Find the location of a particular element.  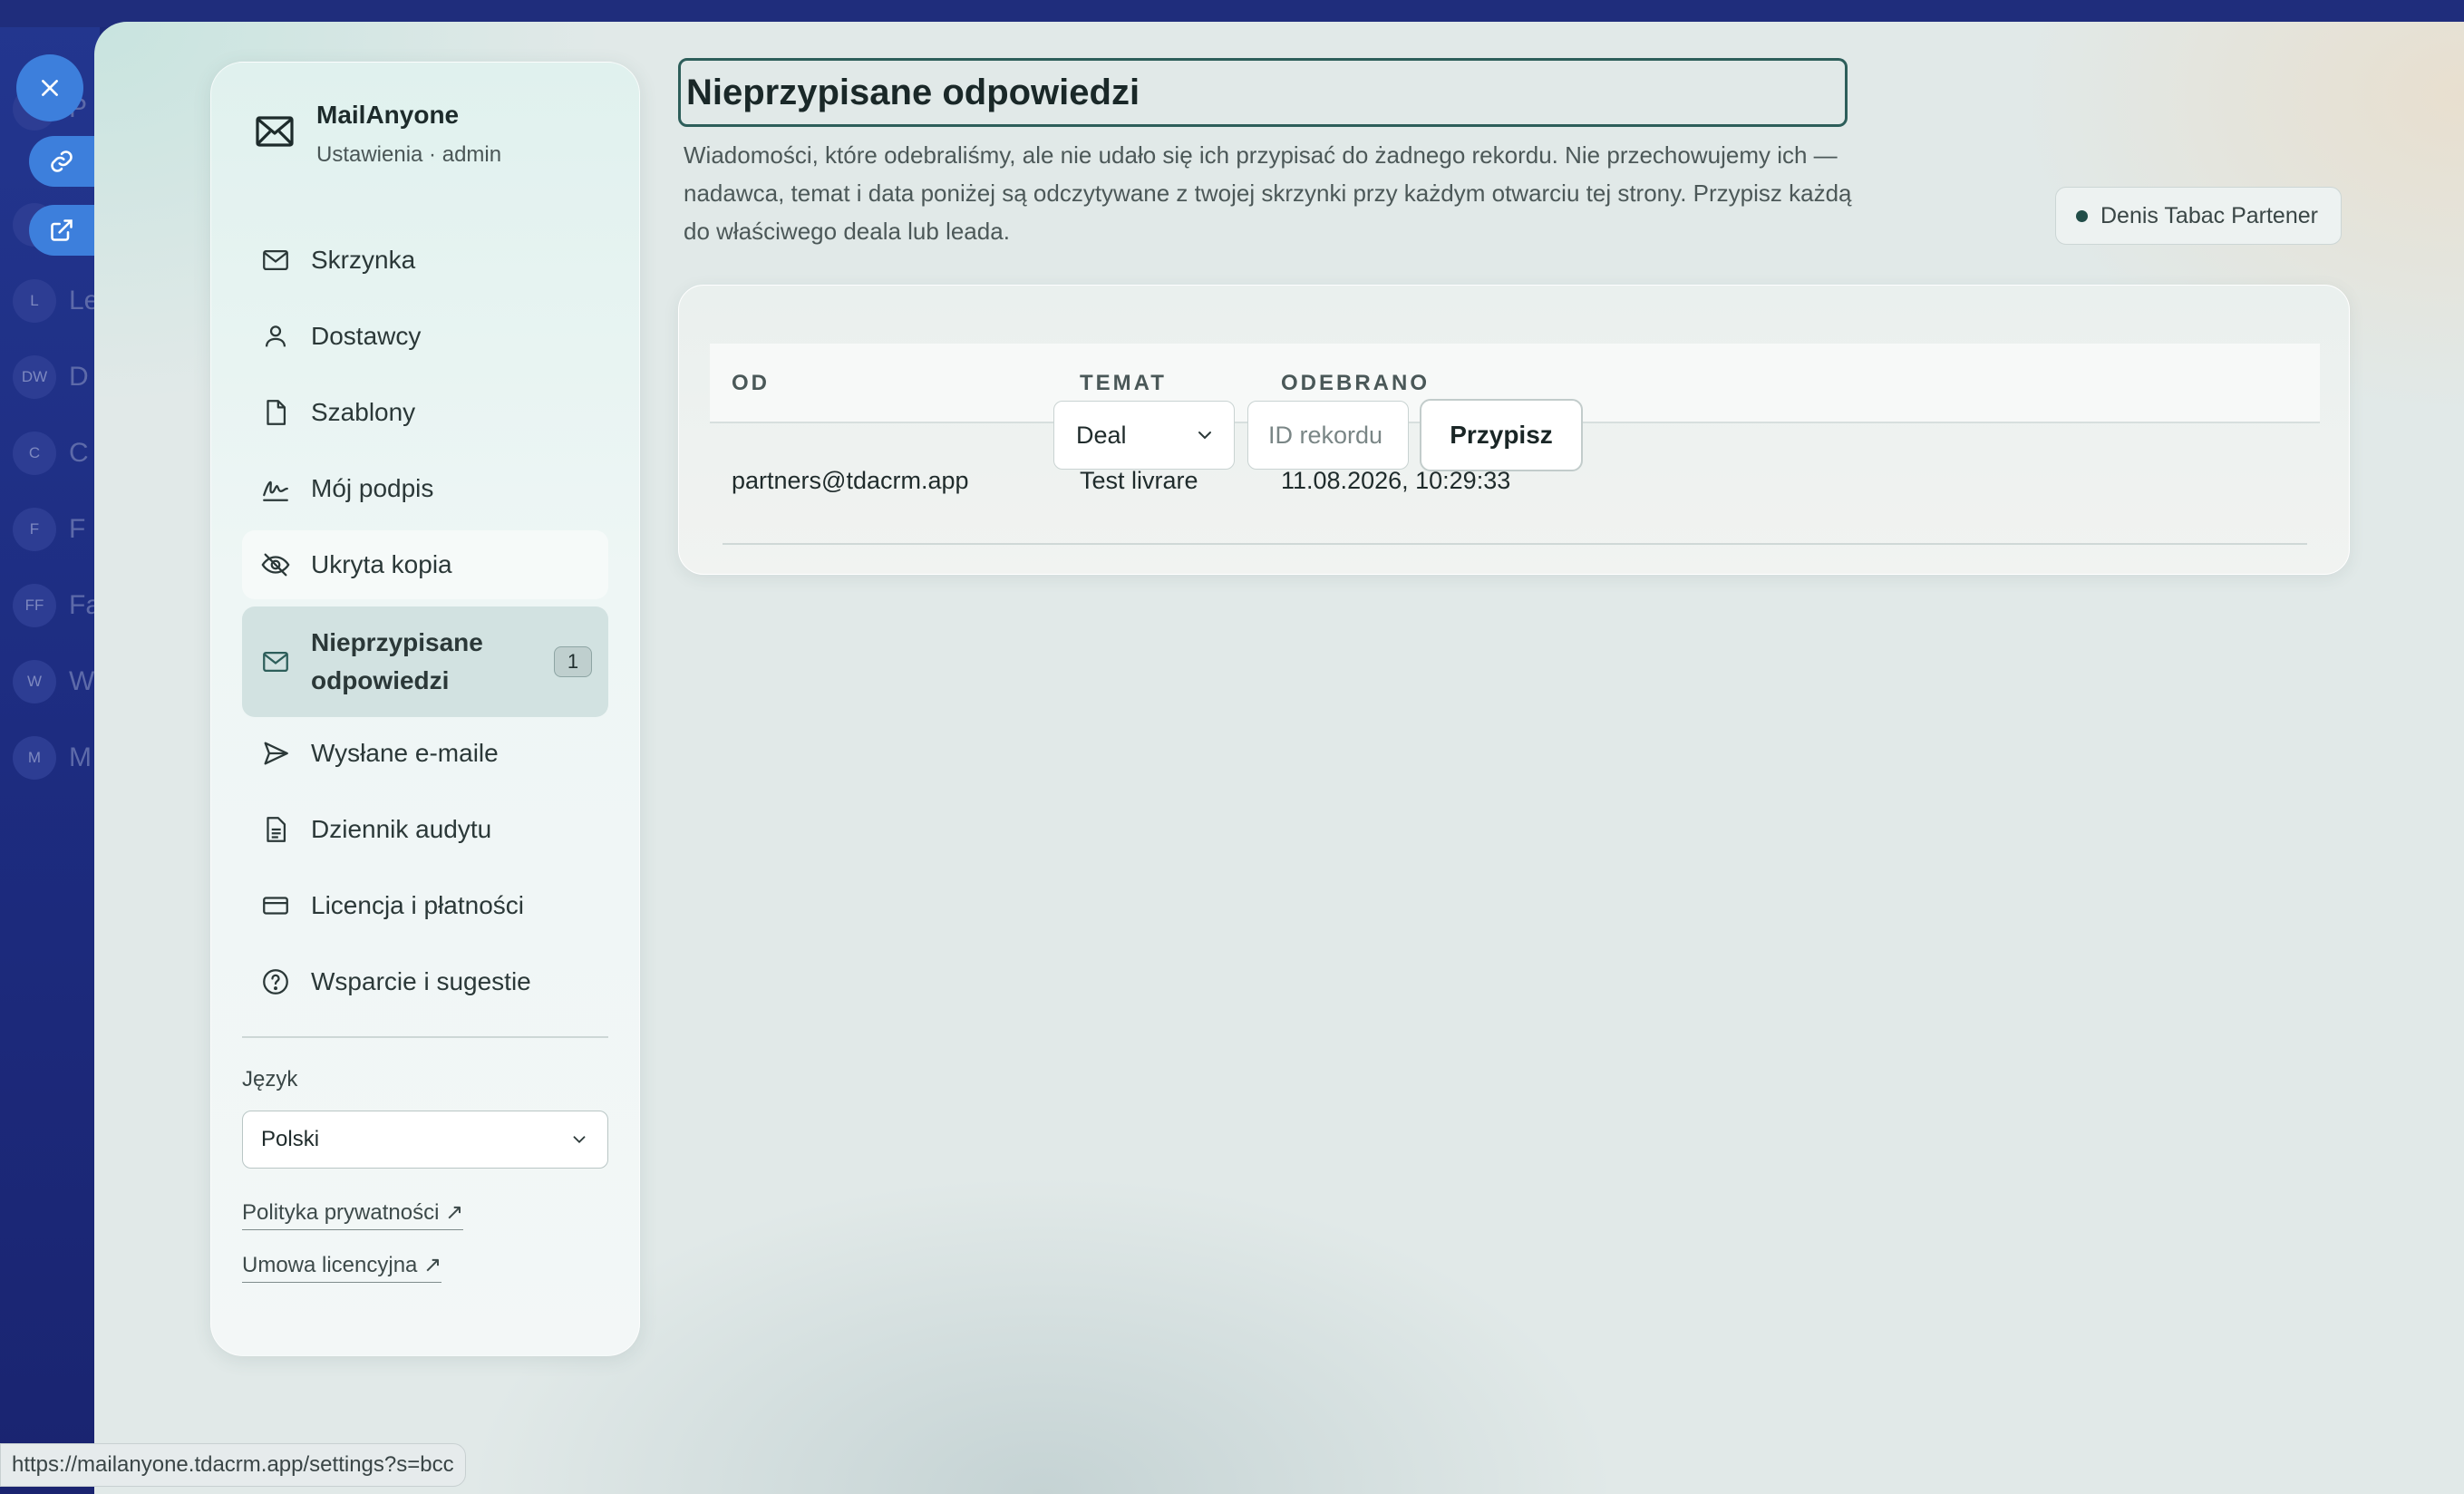

column-header-subject: TEMAT is located at coordinates (1123, 383).